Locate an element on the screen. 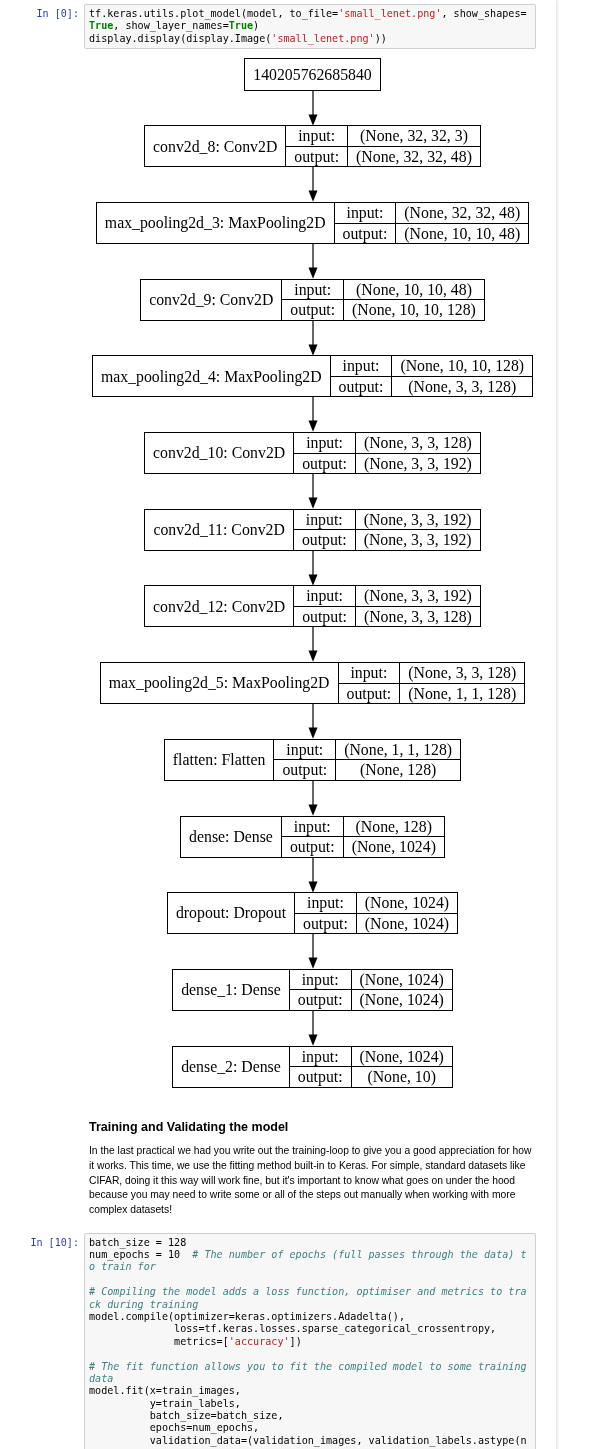 The image size is (608, 1449). cell-prompt: In [0]: is located at coordinates (58, 14).